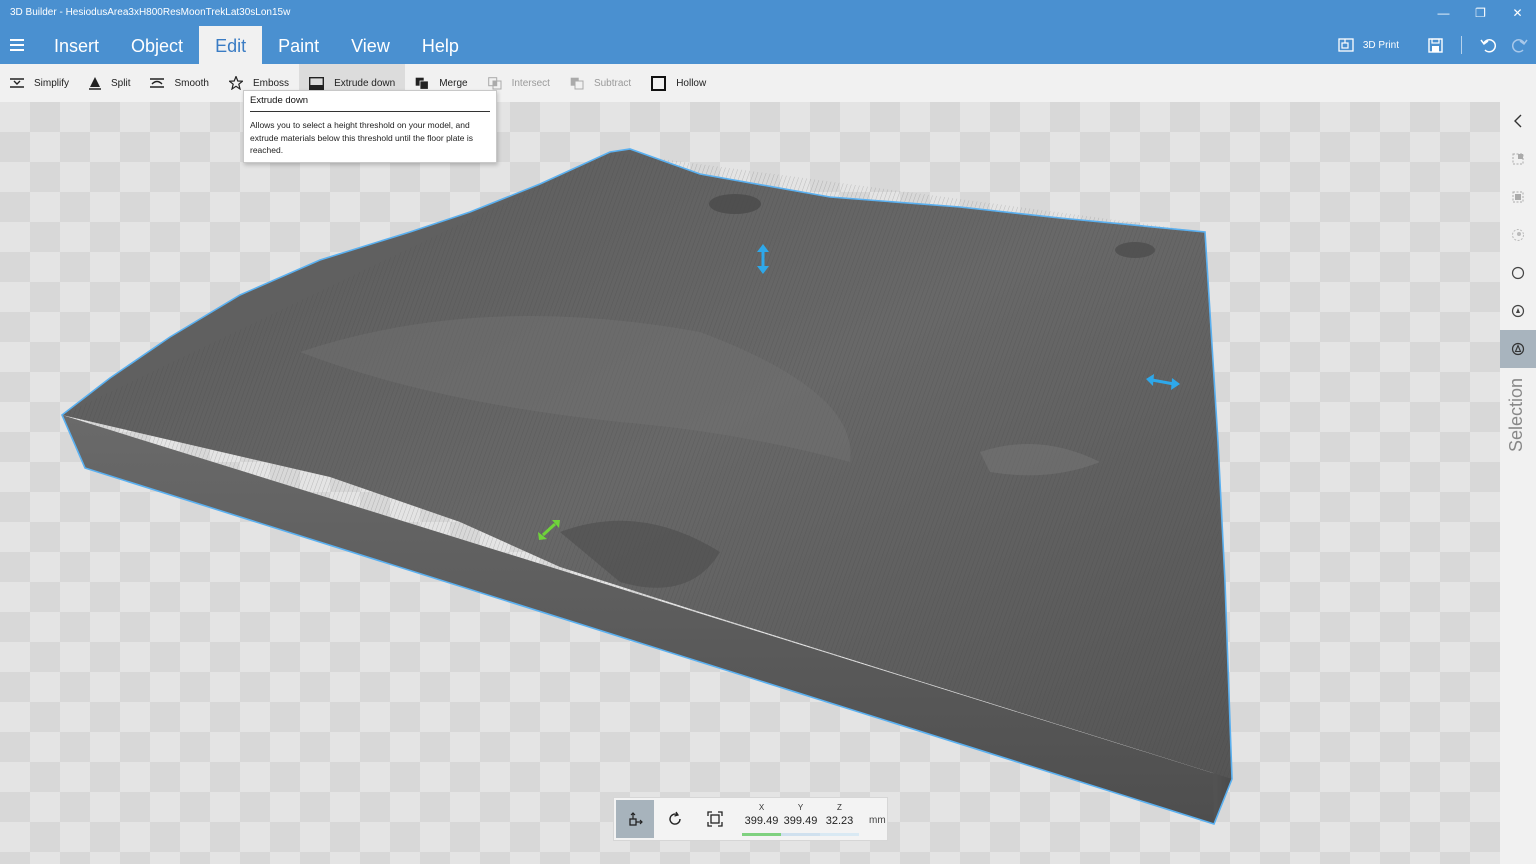  What do you see at coordinates (370, 45) in the screenshot?
I see `tab-view: View` at bounding box center [370, 45].